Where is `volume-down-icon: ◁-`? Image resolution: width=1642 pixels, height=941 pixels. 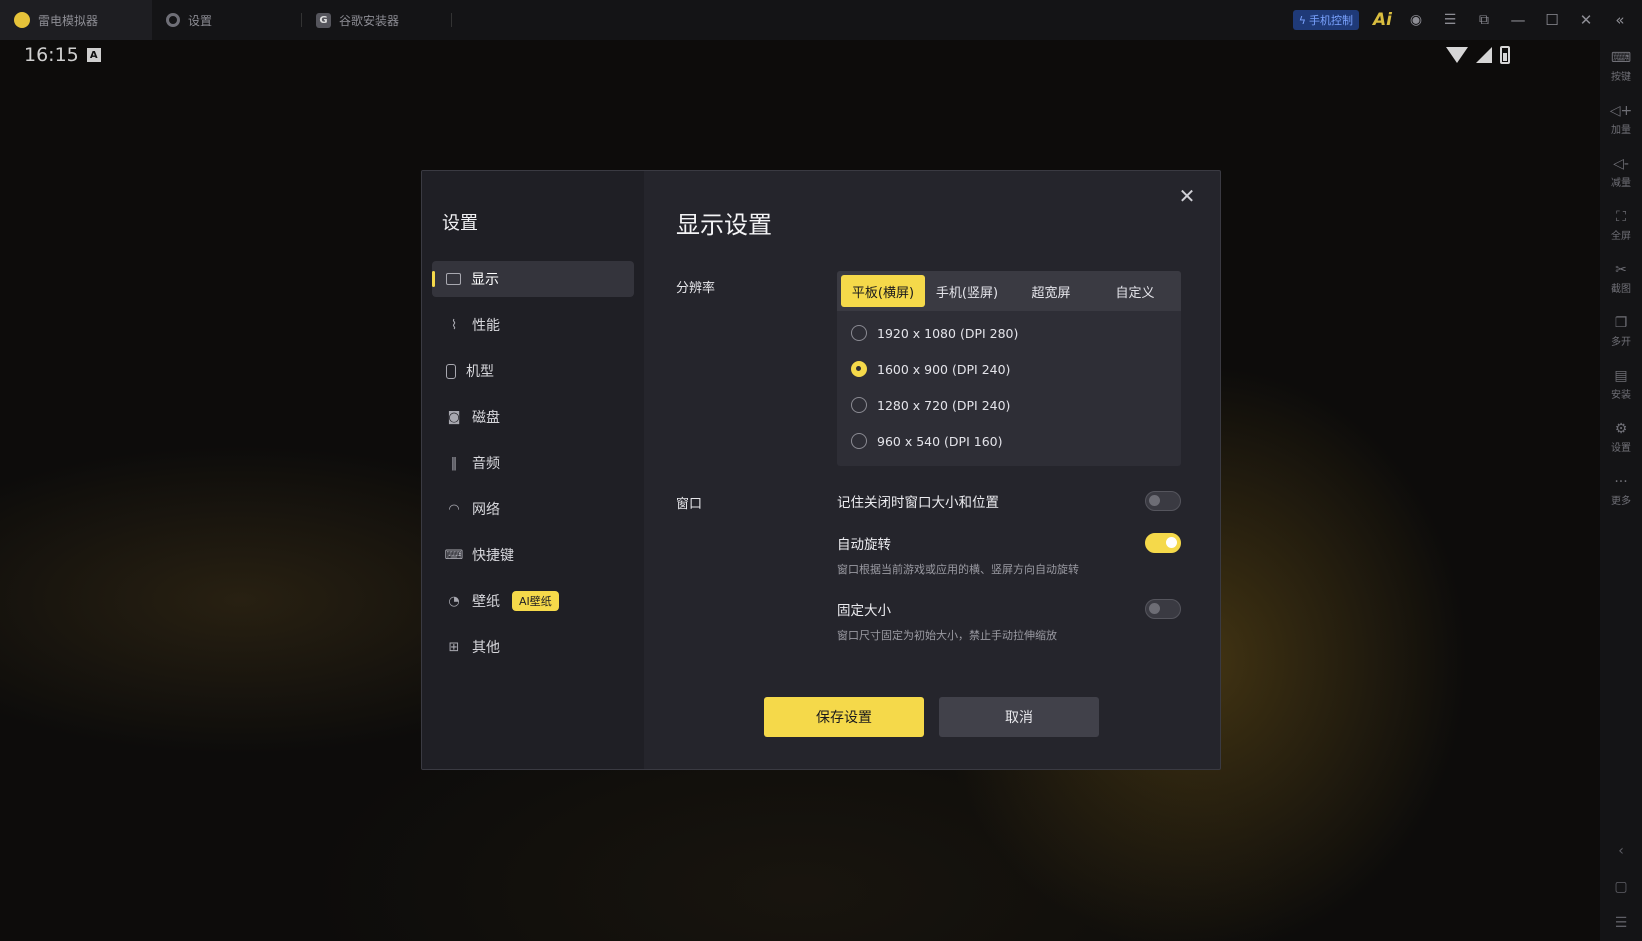
volume-down-icon: ◁- is located at coordinates (1621, 163).